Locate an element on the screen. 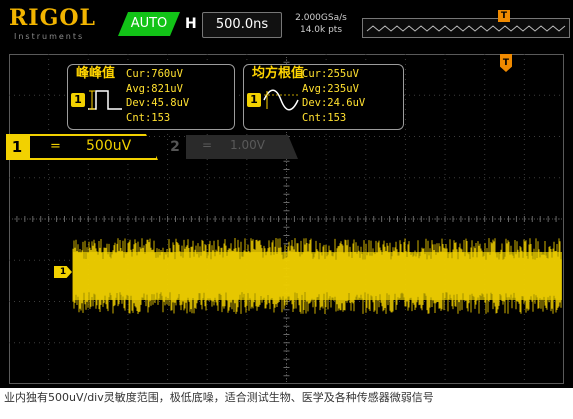 The image size is (573, 419). channel-2-scale: 1.00V is located at coordinates (247, 145).